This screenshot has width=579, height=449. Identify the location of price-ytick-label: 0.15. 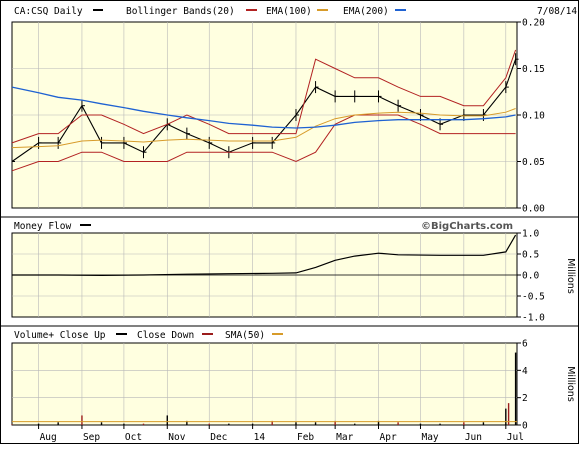
(533, 69).